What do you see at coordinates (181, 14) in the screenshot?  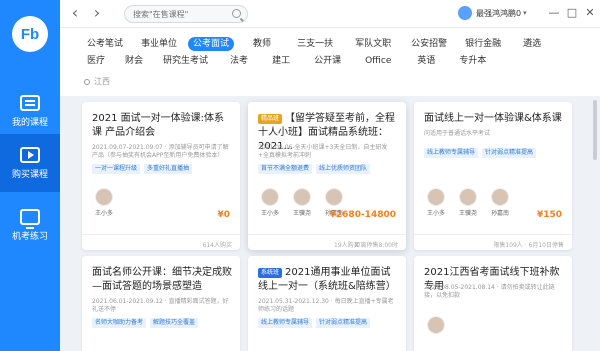 I see `search-input` at bounding box center [181, 14].